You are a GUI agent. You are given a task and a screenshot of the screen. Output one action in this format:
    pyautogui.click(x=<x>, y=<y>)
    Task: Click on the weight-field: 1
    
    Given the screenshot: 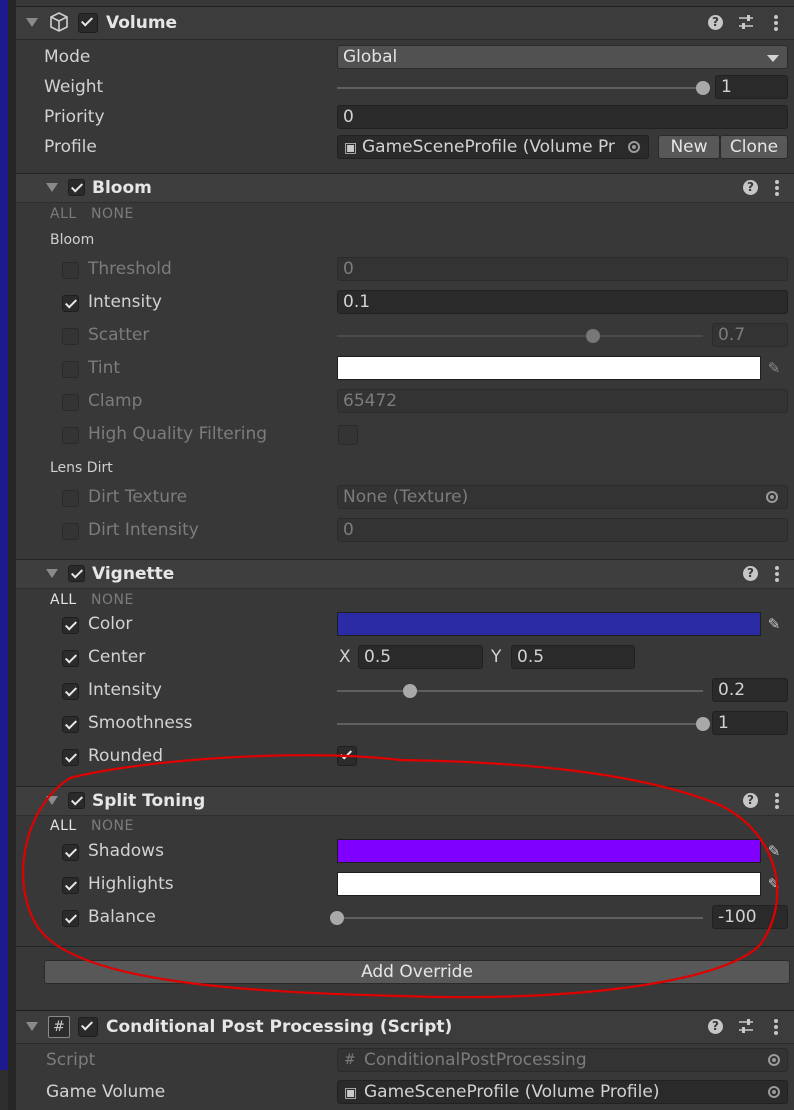 What is the action you would take?
    pyautogui.click(x=751, y=87)
    